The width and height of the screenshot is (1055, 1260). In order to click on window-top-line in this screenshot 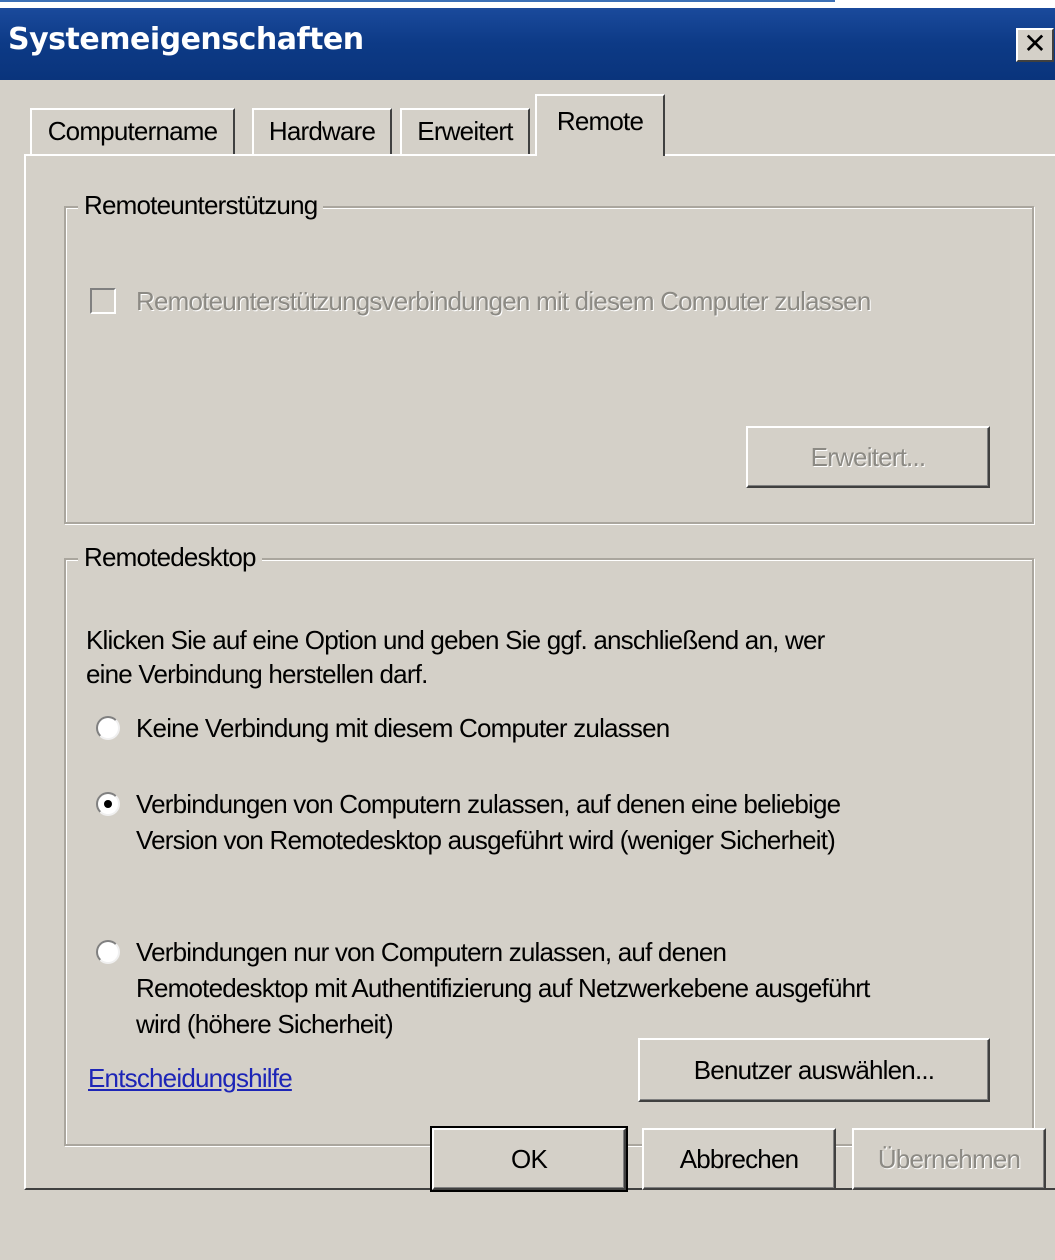, I will do `click(417, 1)`.